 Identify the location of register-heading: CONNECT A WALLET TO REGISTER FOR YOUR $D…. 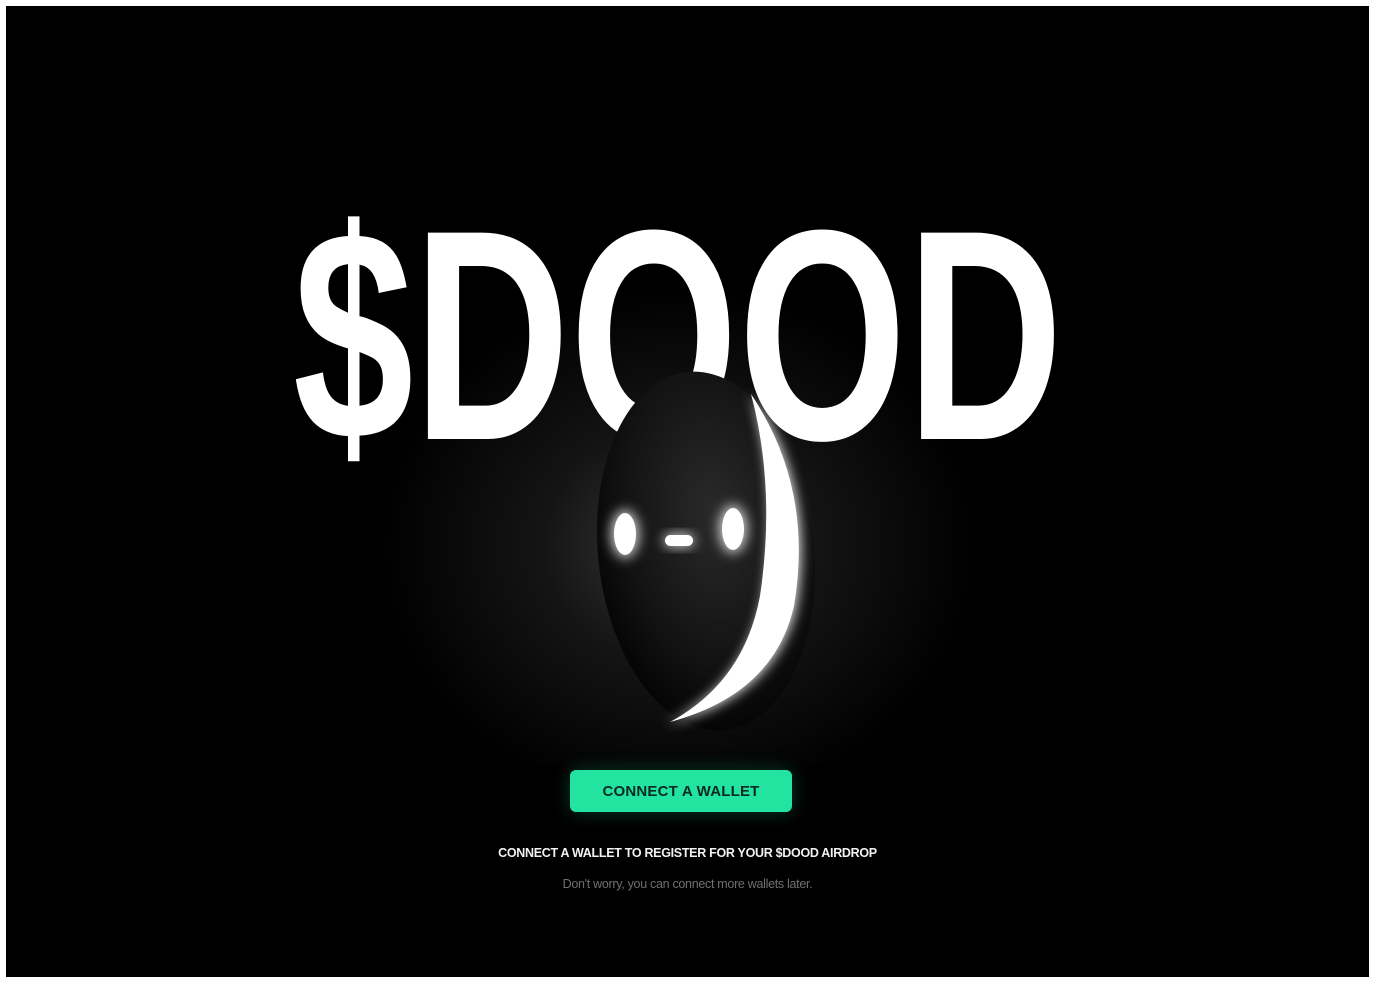
(687, 853).